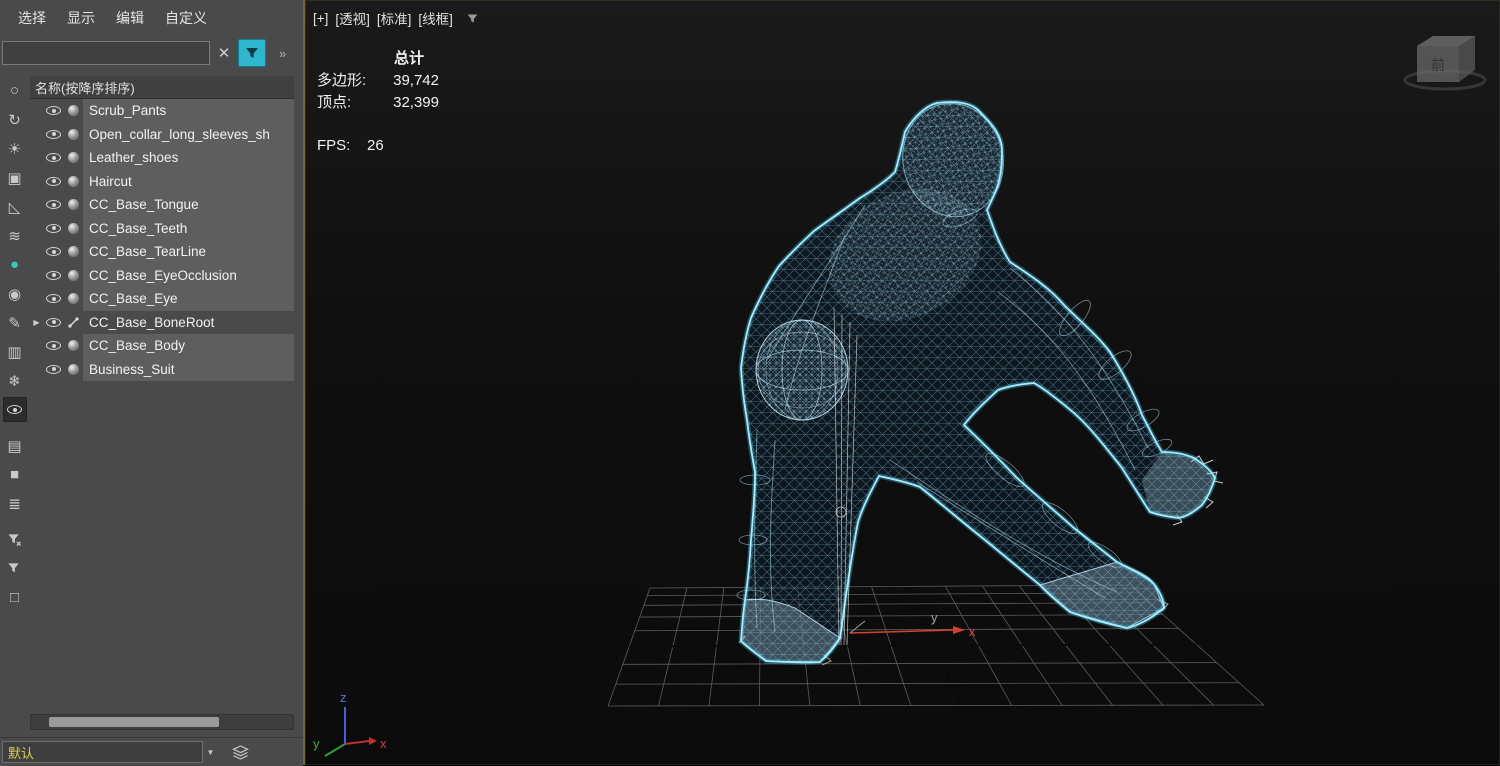 This screenshot has width=1500, height=766. What do you see at coordinates (210, 752) in the screenshot?
I see `layer-dropdown-icon: ▼` at bounding box center [210, 752].